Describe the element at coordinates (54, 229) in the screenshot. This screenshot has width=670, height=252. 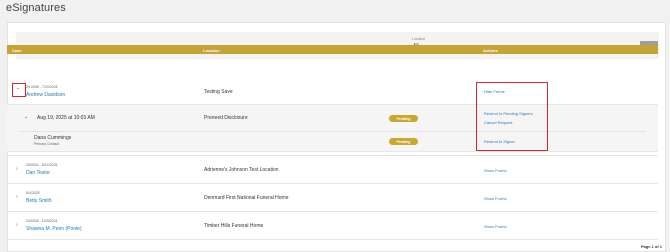
I see `case-name-link: Shawna M. Penn (Poole)` at that location.